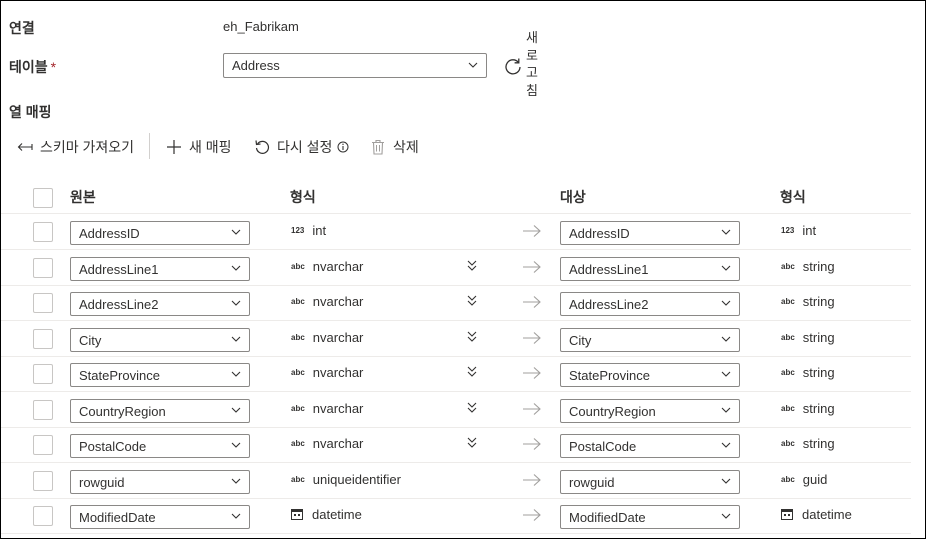  Describe the element at coordinates (28, 67) in the screenshot. I see `table-label-text: 테이블` at that location.